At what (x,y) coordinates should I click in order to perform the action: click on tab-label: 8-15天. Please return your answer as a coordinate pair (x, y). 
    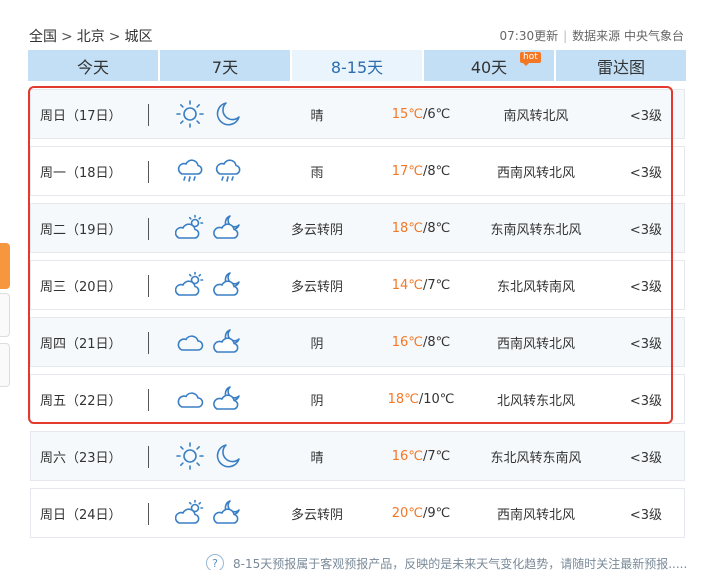
    Looking at the image, I should click on (357, 67).